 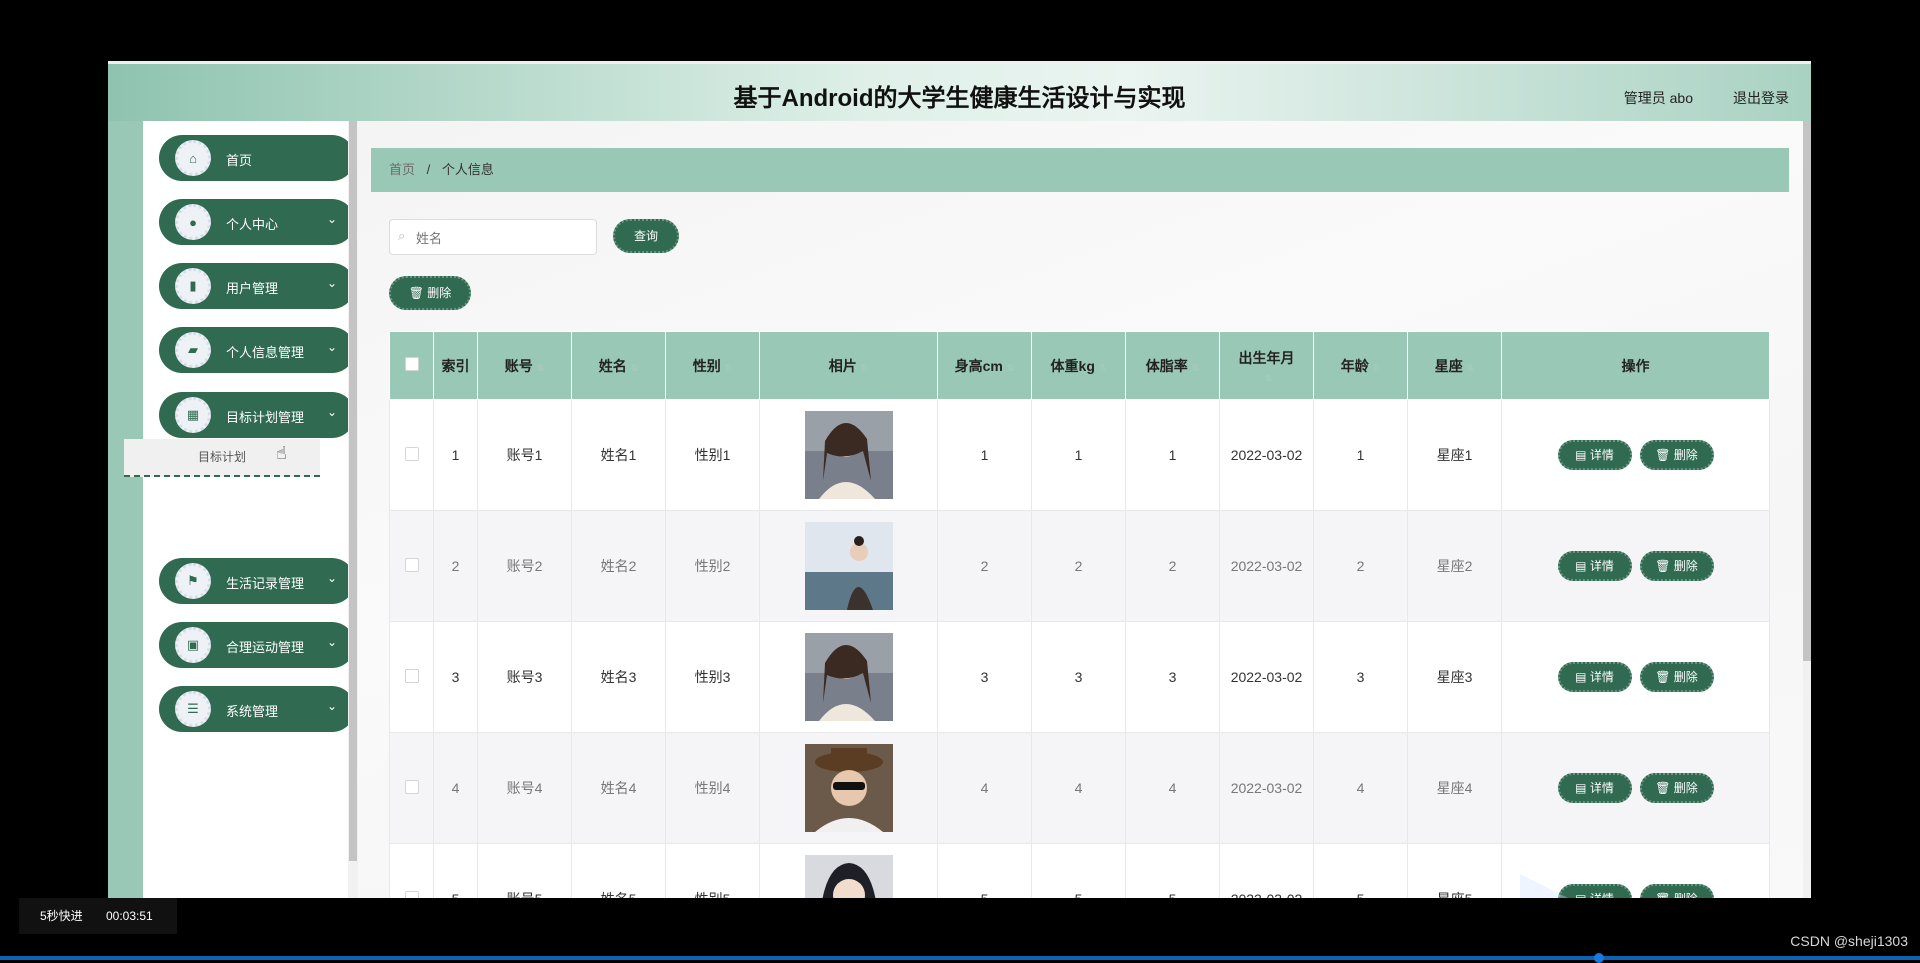 I want to click on col-header-zodiac: 星座 ⇅, so click(x=1454, y=365).